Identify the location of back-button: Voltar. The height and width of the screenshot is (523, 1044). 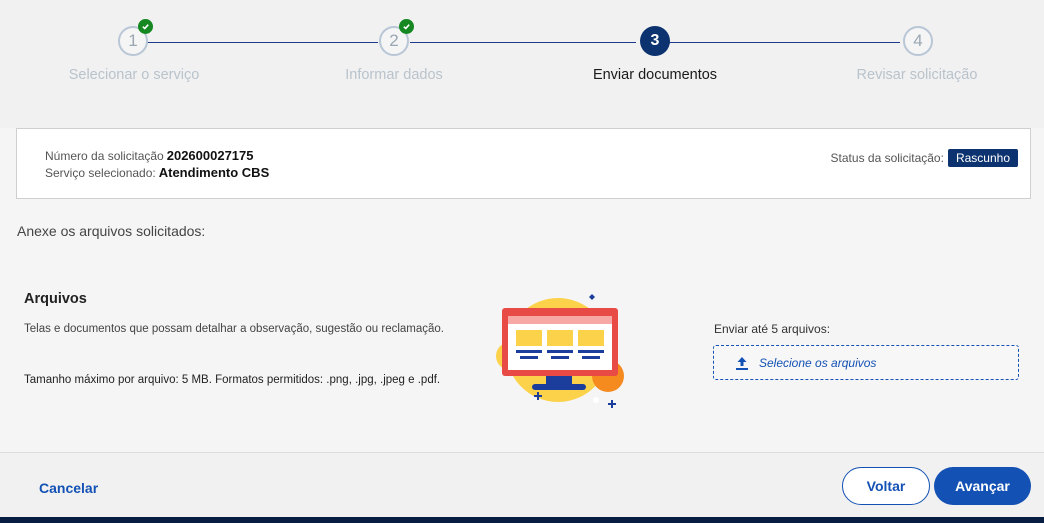
(886, 486).